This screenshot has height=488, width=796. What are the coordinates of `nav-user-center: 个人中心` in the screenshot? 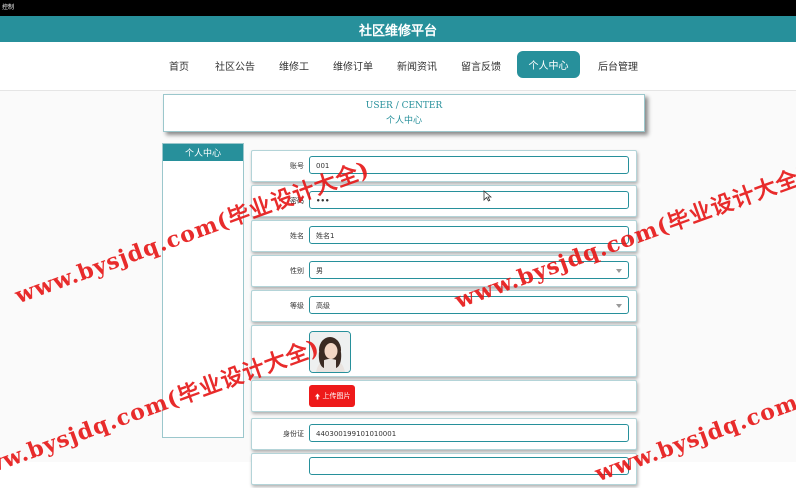 It's located at (548, 64).